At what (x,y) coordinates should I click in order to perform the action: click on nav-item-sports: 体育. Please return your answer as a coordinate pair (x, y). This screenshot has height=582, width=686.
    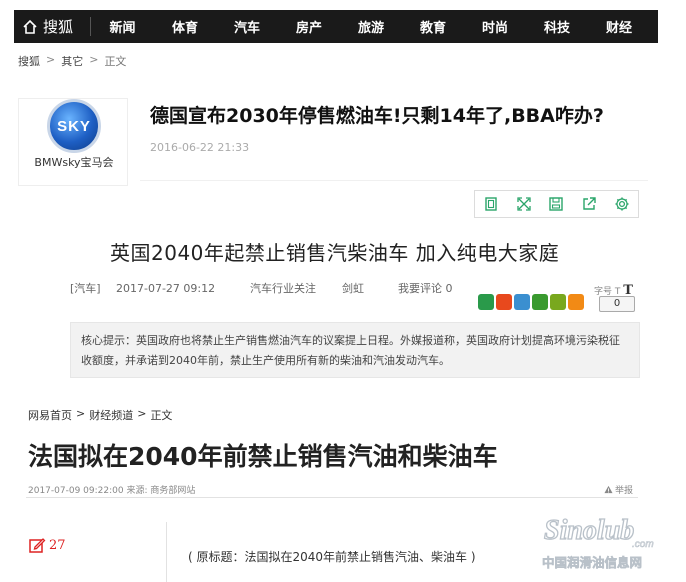
    Looking at the image, I should click on (185, 26).